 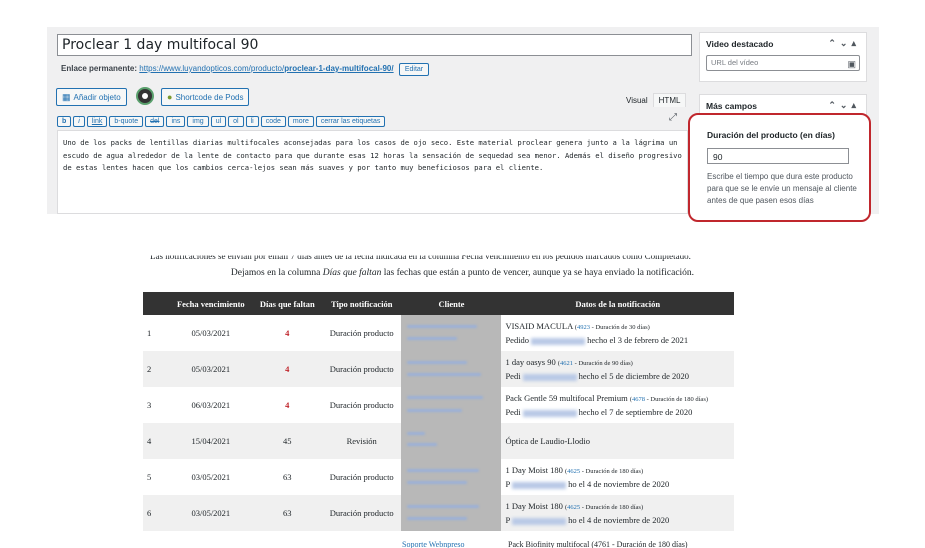 What do you see at coordinates (617, 441) in the screenshot?
I see `notification-data: Óptica de Laudio-Llodio` at bounding box center [617, 441].